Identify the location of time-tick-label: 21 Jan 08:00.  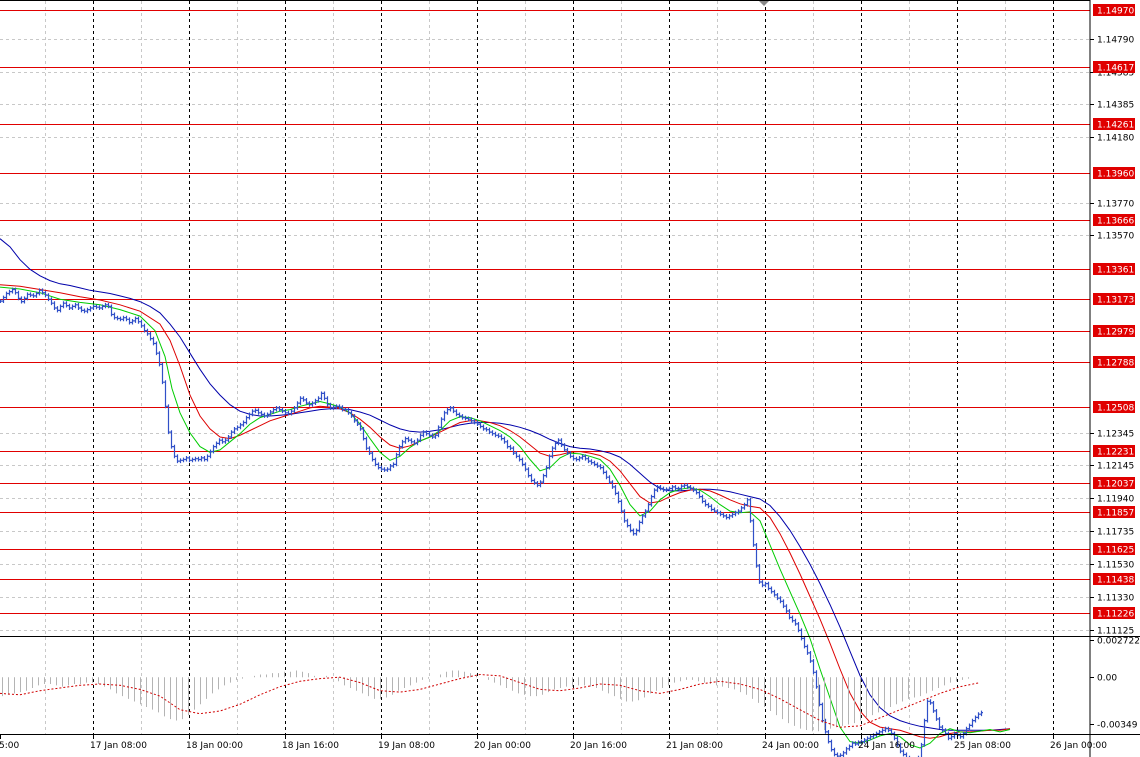
(694, 746).